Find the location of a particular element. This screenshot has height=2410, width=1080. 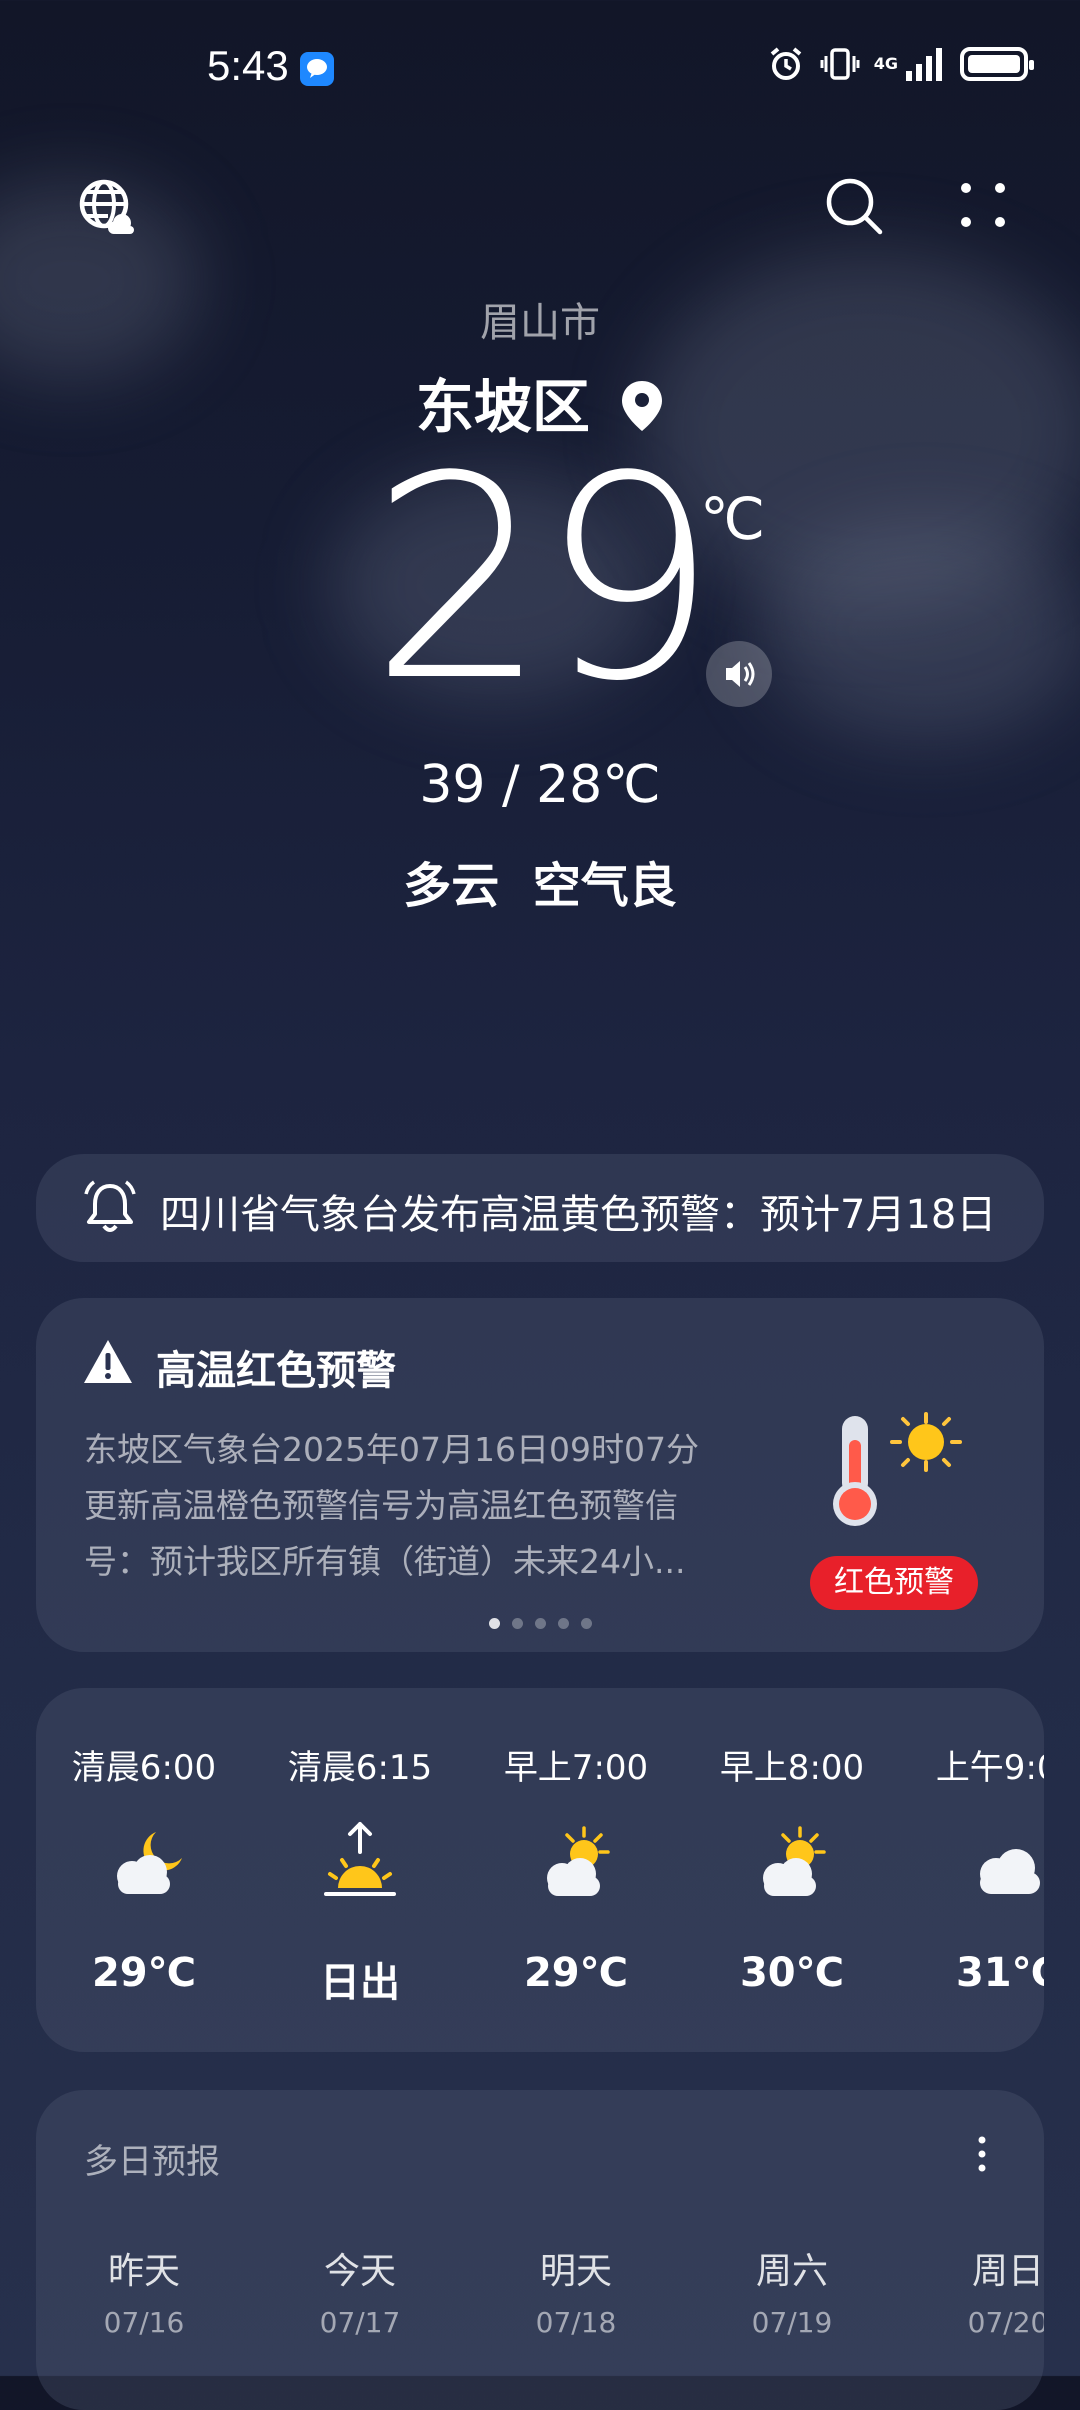

day-date: 07/16 is located at coordinates (144, 2322).